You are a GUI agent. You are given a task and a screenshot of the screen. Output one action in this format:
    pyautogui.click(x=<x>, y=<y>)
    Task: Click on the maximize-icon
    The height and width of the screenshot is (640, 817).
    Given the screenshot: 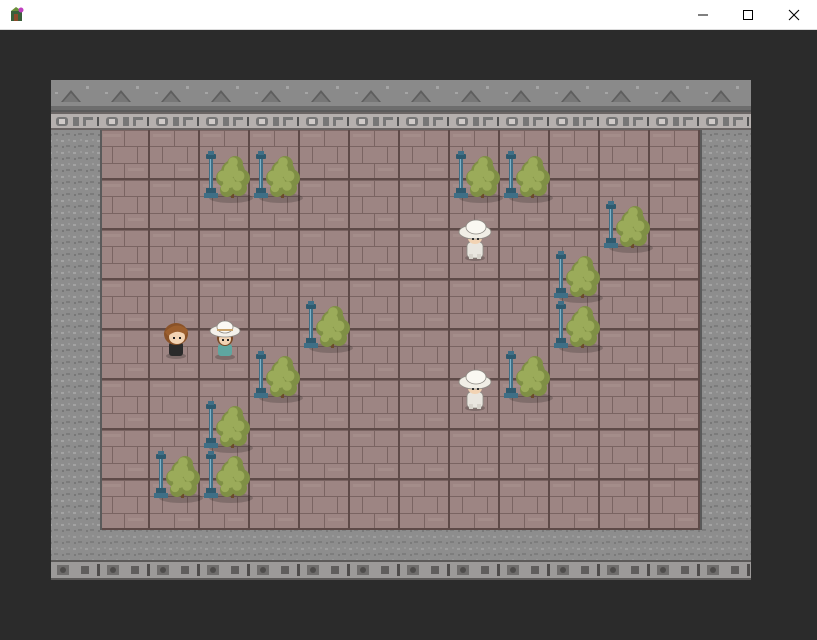 What is the action you would take?
    pyautogui.click(x=748, y=14)
    